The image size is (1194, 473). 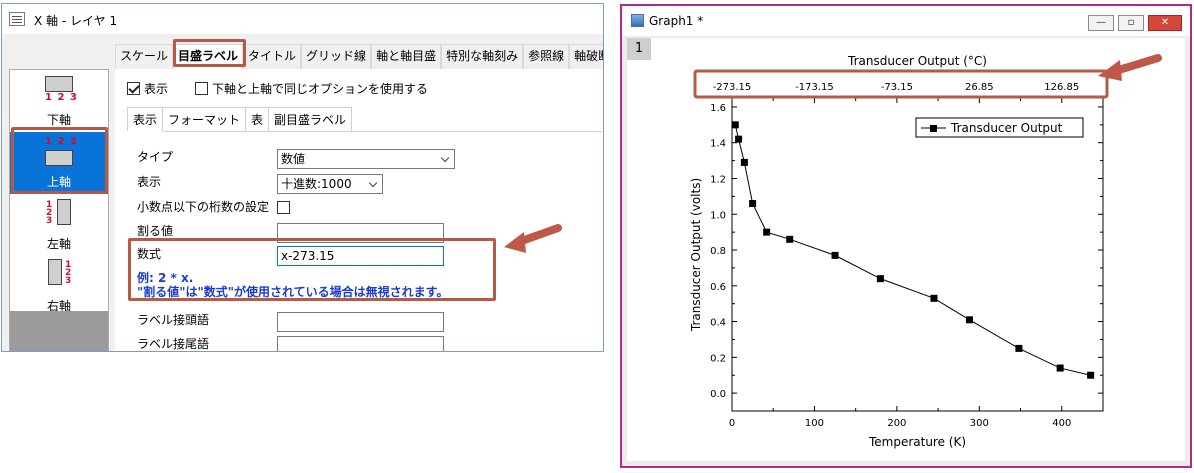 What do you see at coordinates (718, 144) in the screenshot?
I see `y-tick-label: 1.4` at bounding box center [718, 144].